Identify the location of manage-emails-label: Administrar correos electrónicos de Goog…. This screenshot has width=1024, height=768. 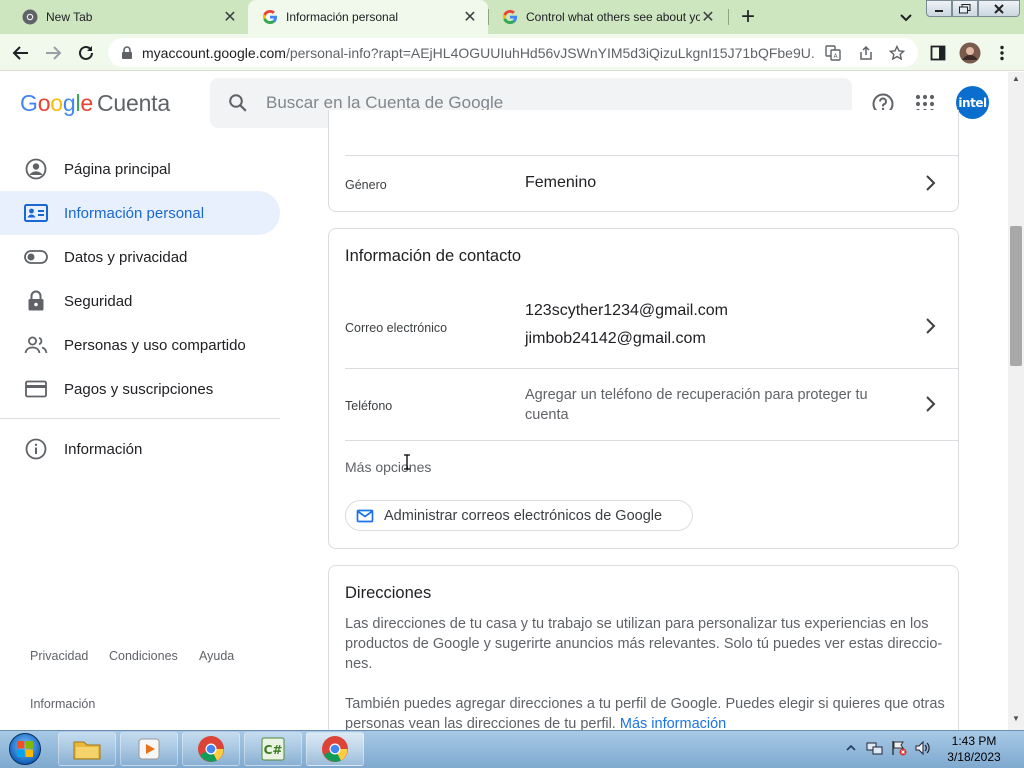
(523, 515).